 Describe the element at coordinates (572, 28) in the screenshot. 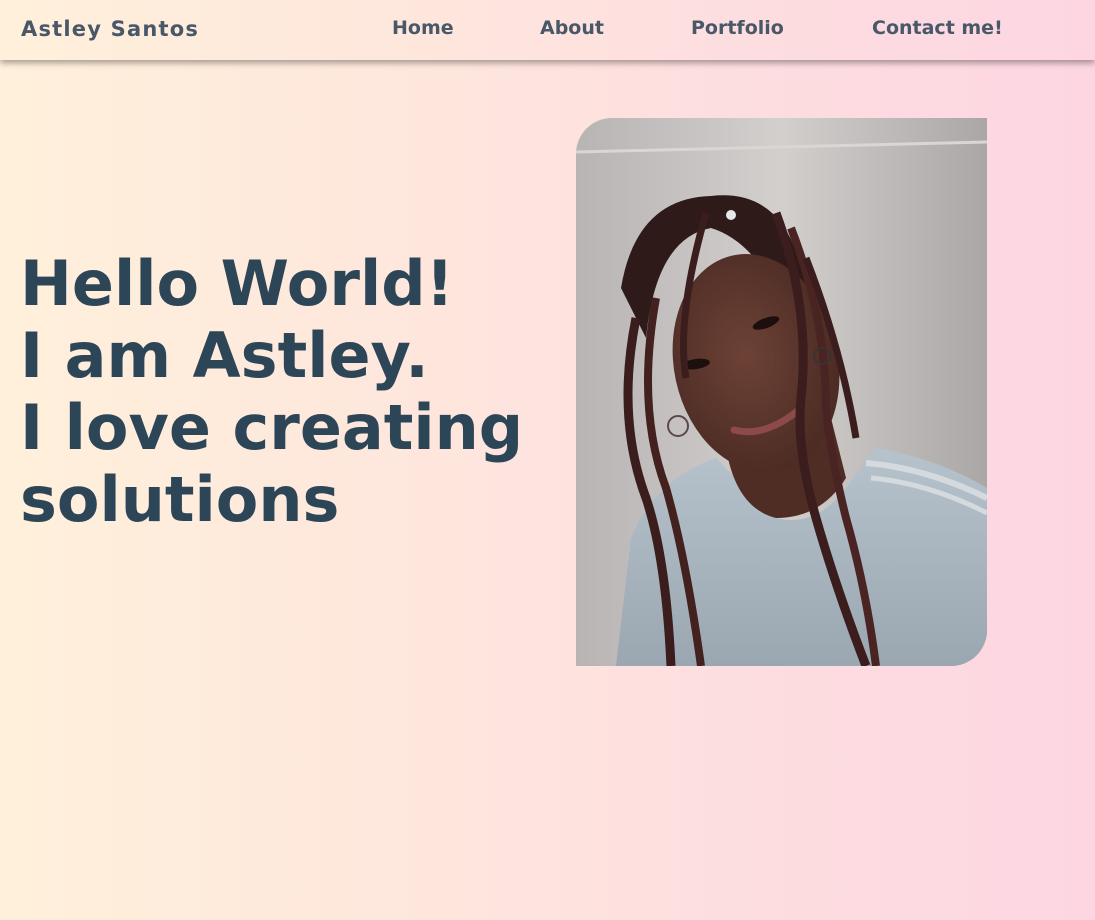

I see `nav-link-about: About` at that location.